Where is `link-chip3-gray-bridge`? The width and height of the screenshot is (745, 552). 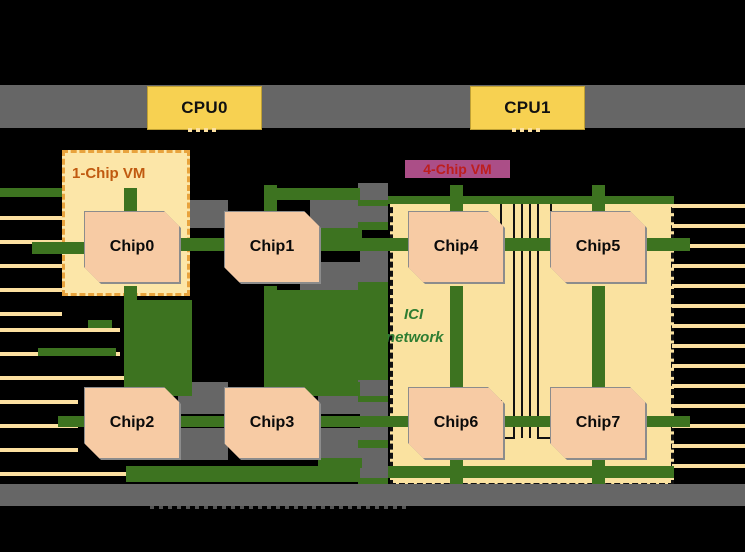
link-chip3-gray-bridge is located at coordinates (340, 463).